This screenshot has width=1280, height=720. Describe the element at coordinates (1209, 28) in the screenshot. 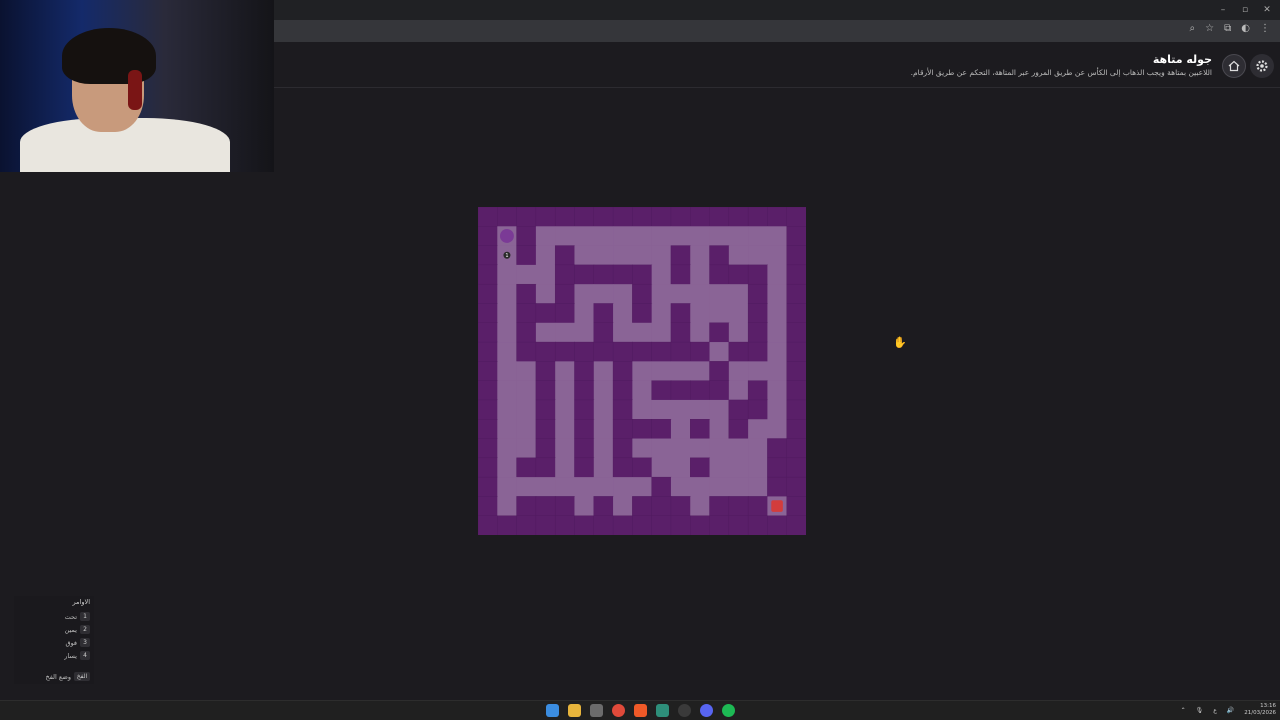

I see `bookmark-star-icon: ☆` at that location.